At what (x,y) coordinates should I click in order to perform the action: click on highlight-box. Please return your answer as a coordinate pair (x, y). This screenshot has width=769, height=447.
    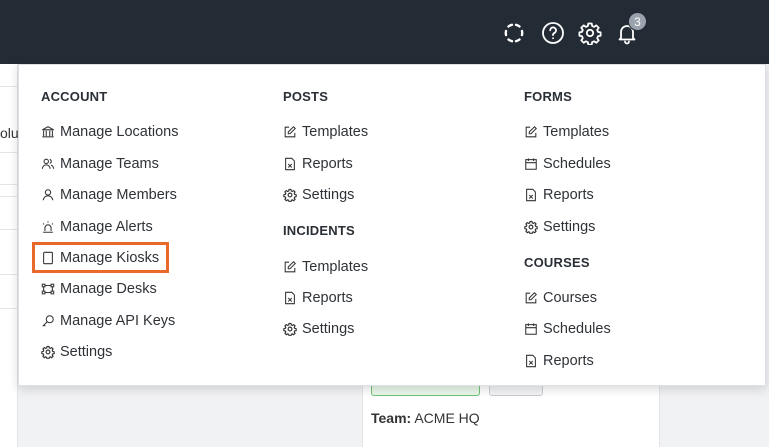
    Looking at the image, I should click on (100, 257).